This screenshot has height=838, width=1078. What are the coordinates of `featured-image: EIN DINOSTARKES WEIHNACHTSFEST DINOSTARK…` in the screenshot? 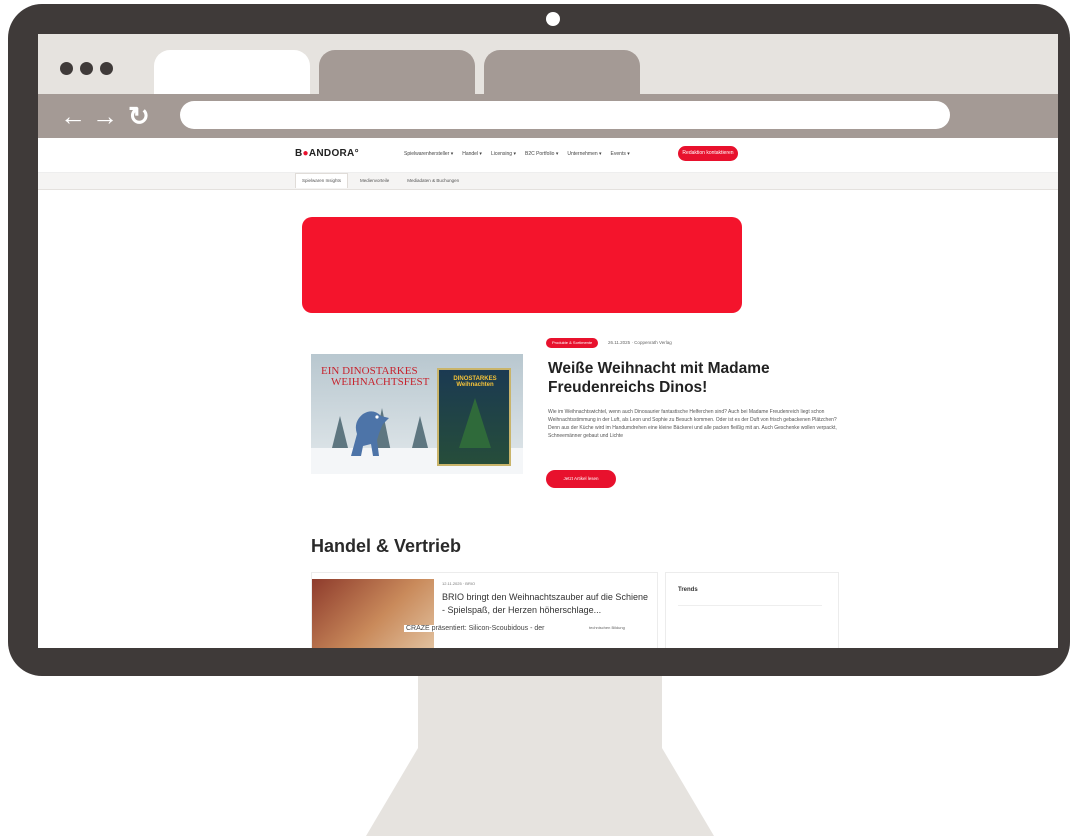 It's located at (417, 414).